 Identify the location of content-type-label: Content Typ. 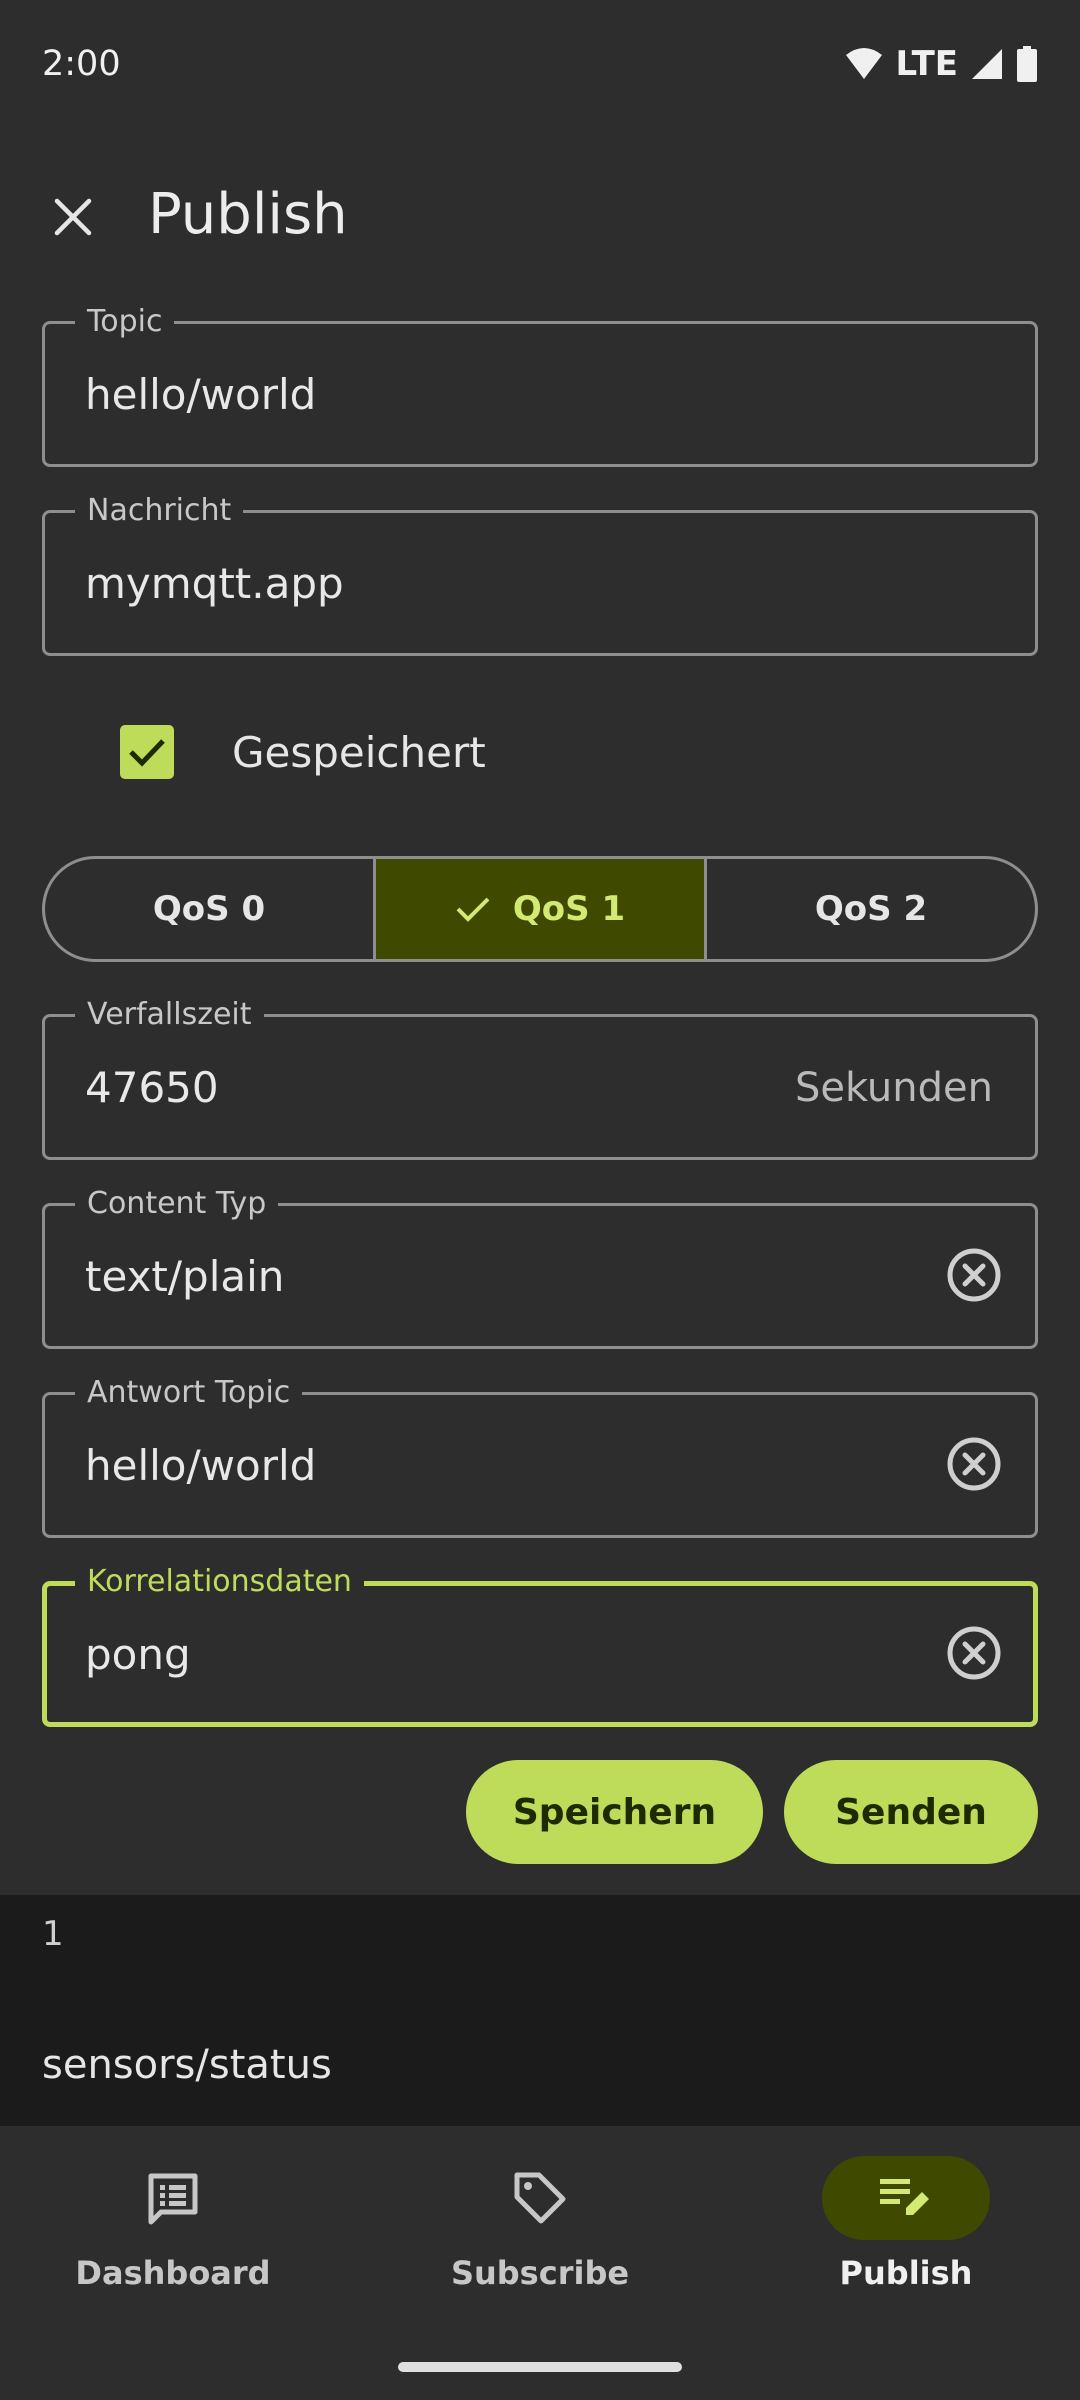
(177, 1204).